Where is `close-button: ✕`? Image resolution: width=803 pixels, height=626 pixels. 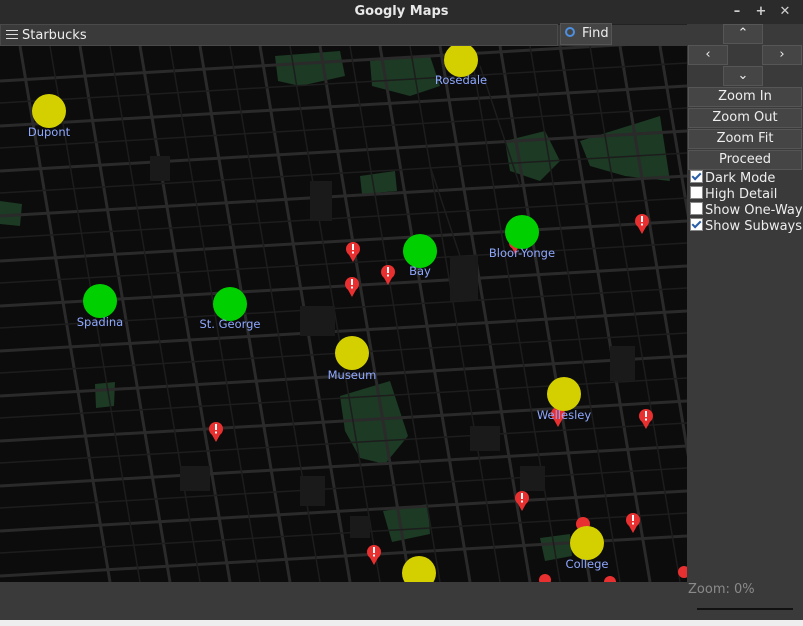 close-button: ✕ is located at coordinates (785, 11).